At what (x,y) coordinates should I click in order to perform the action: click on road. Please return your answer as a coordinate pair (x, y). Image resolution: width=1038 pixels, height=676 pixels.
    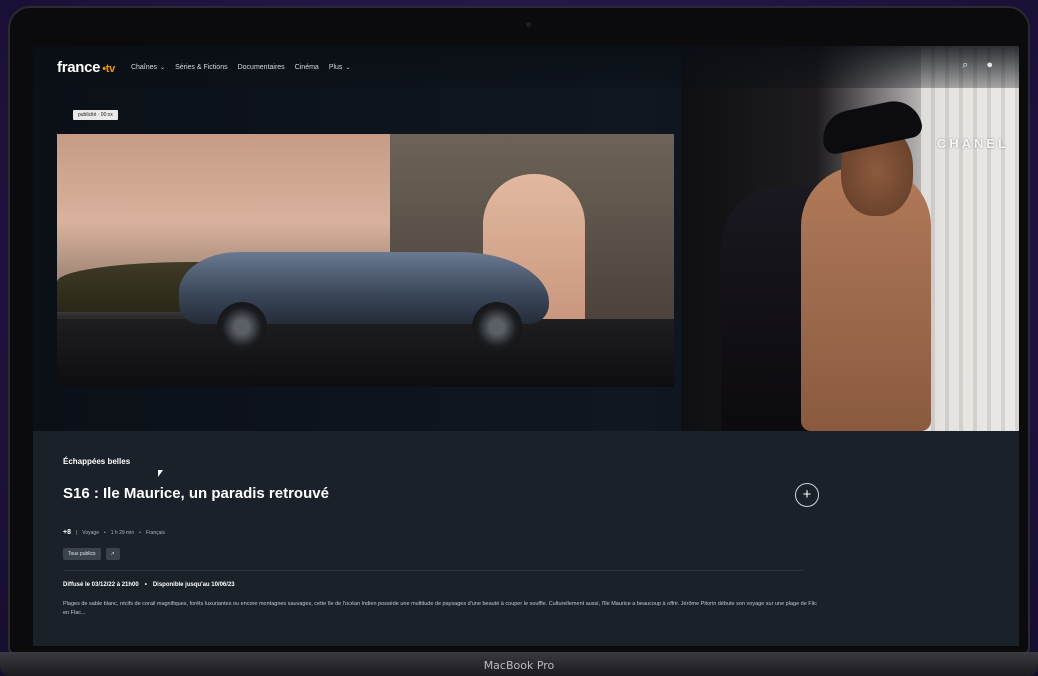
    Looking at the image, I should click on (365, 353).